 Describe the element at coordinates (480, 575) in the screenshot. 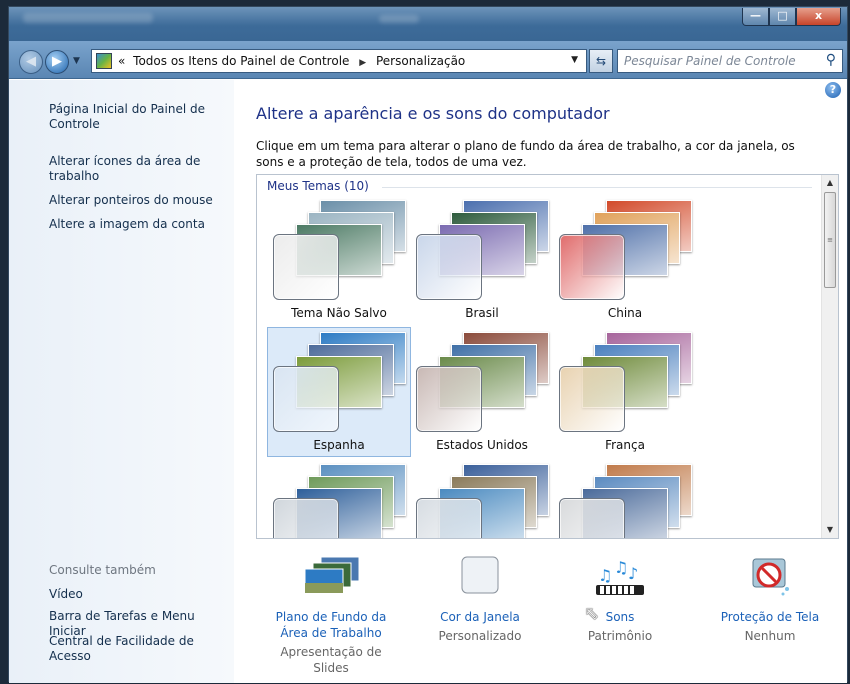

I see `window-color-icon` at that location.